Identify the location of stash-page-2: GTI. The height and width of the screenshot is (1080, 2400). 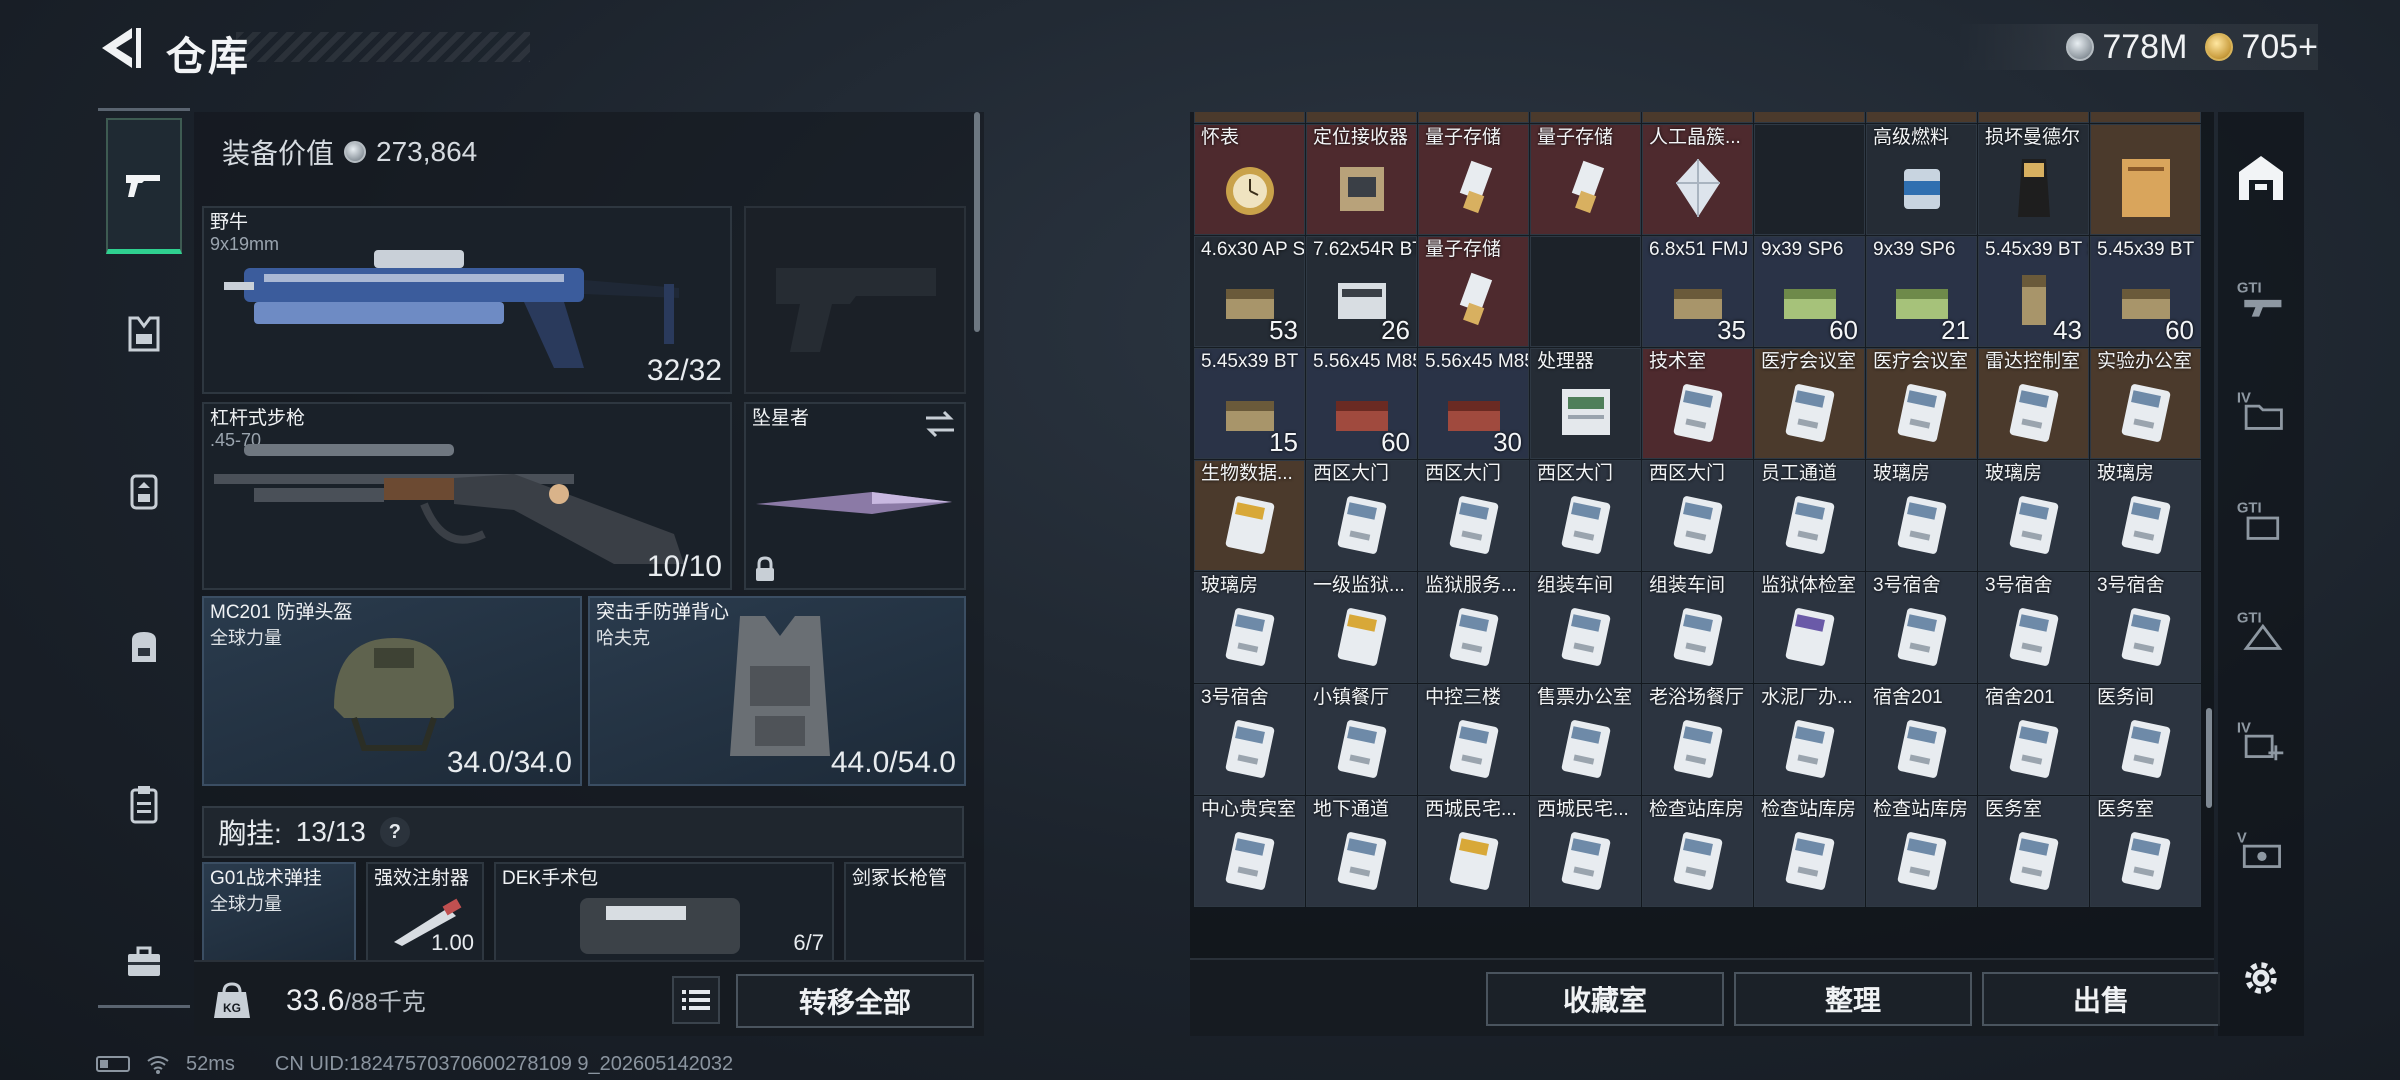
(2261, 298).